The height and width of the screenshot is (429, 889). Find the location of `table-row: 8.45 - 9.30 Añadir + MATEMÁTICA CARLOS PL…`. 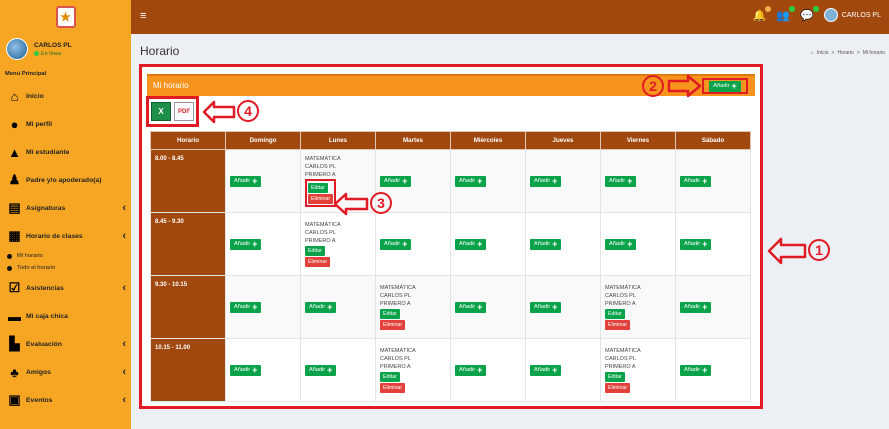

table-row: 8.45 - 9.30 Añadir + MATEMÁTICA CARLOS PL… is located at coordinates (450, 244).